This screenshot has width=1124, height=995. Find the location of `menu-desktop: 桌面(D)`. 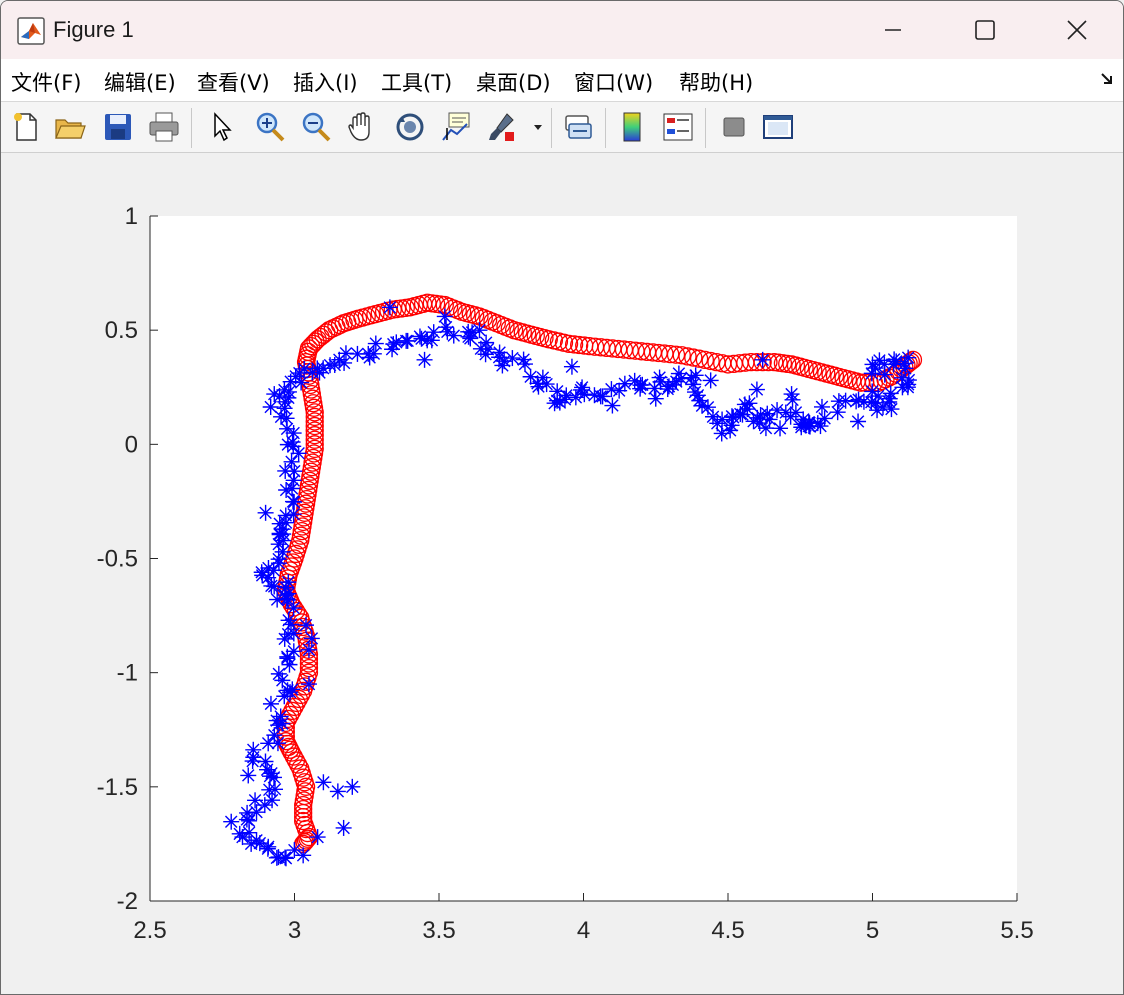

menu-desktop: 桌面(D) is located at coordinates (513, 82).